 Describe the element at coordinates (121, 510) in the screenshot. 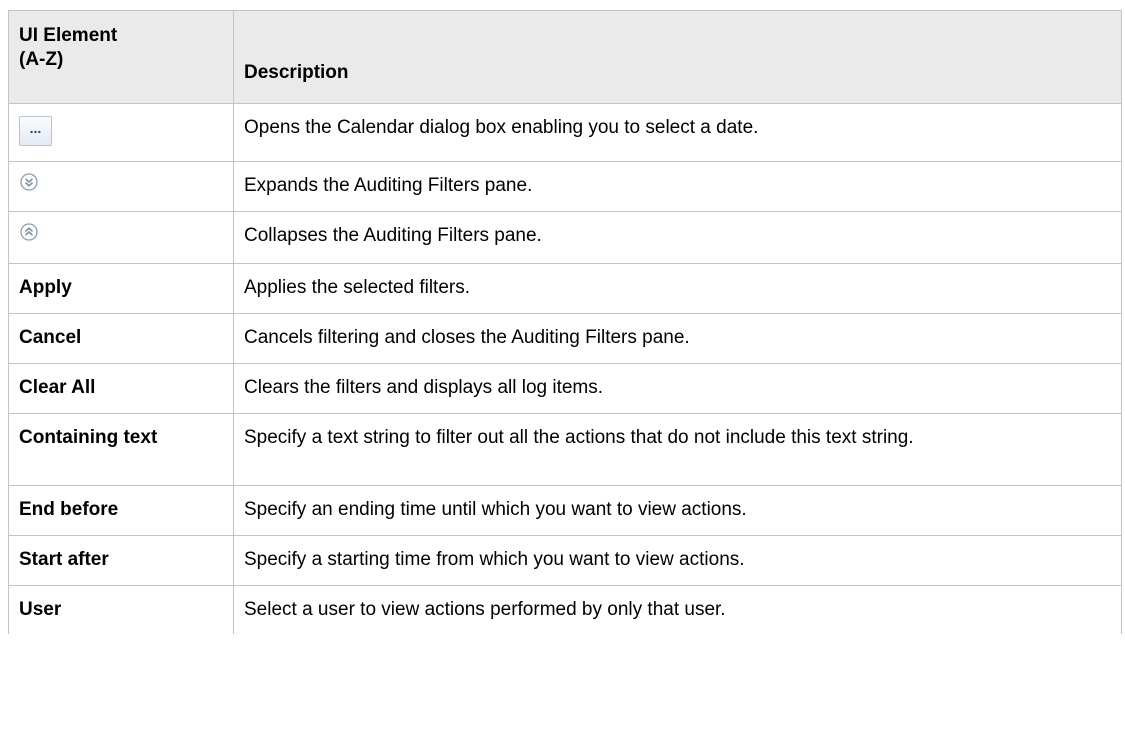

I see `ui-element-cell: End before` at that location.